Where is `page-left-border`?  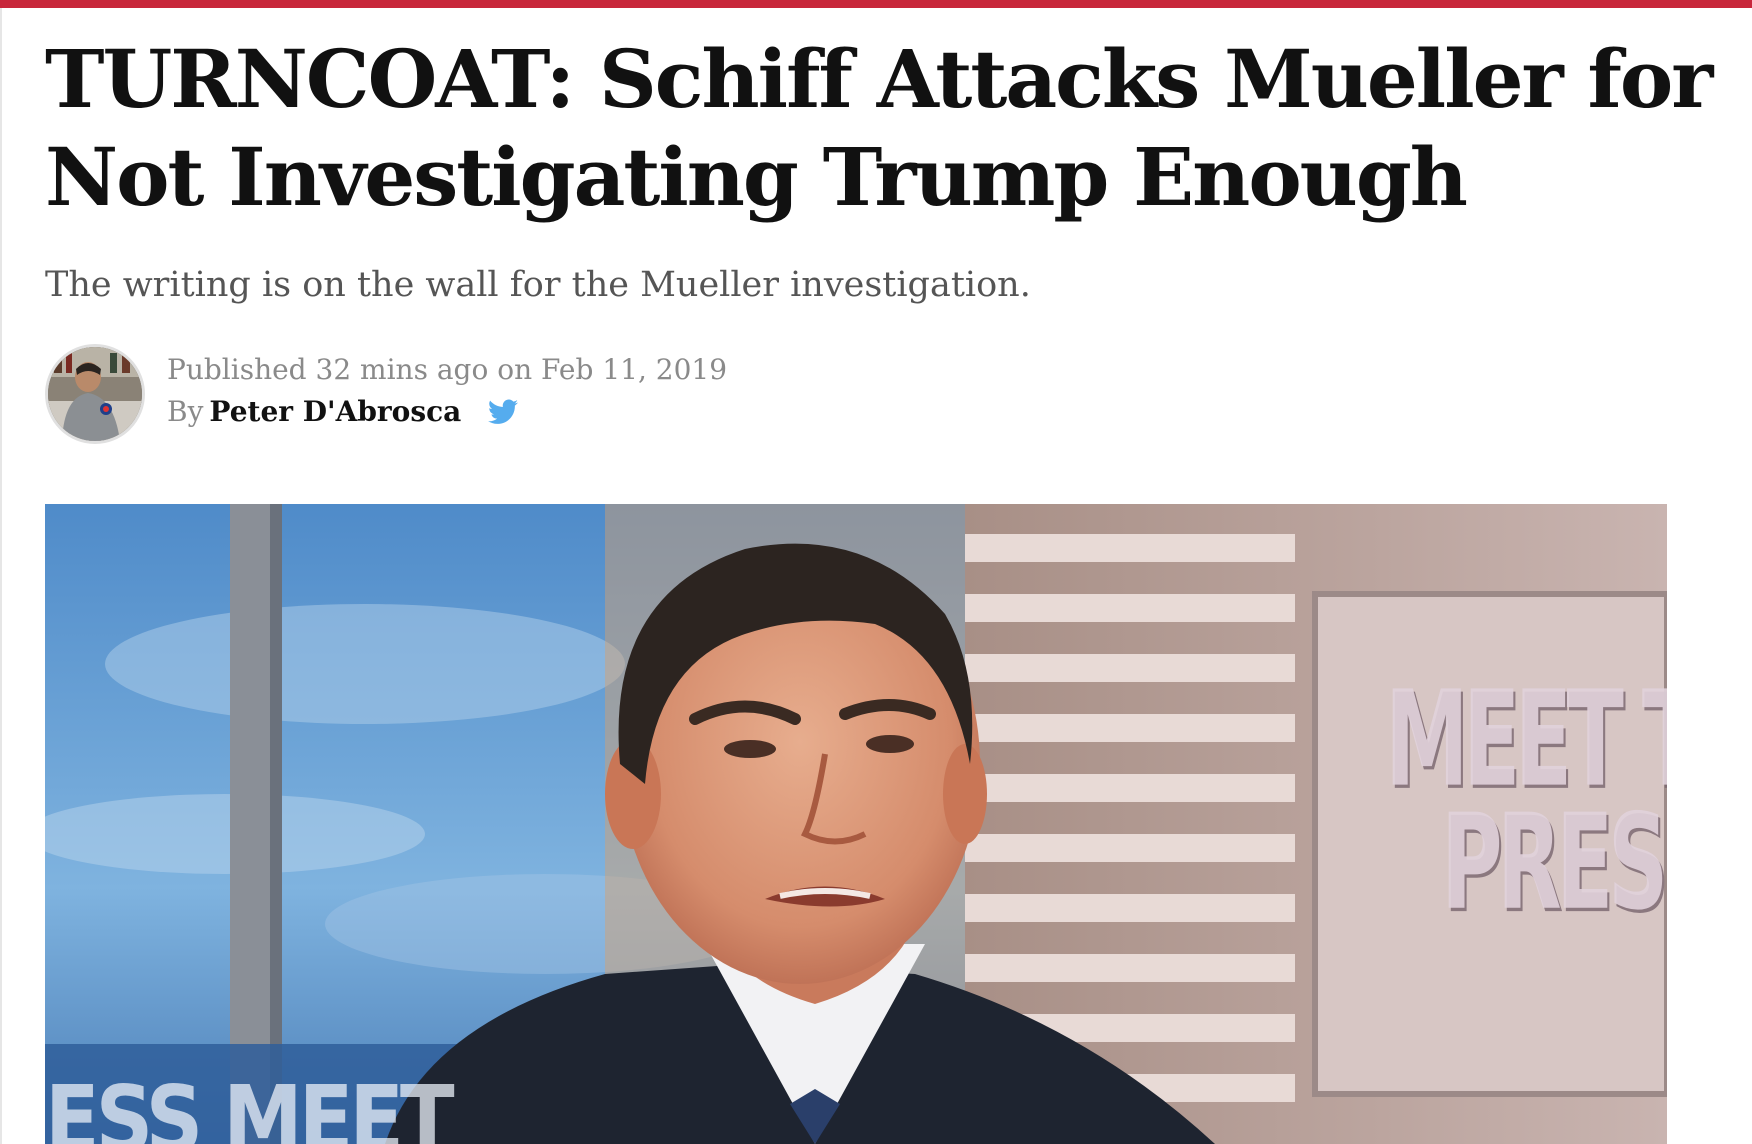 page-left-border is located at coordinates (1, 576).